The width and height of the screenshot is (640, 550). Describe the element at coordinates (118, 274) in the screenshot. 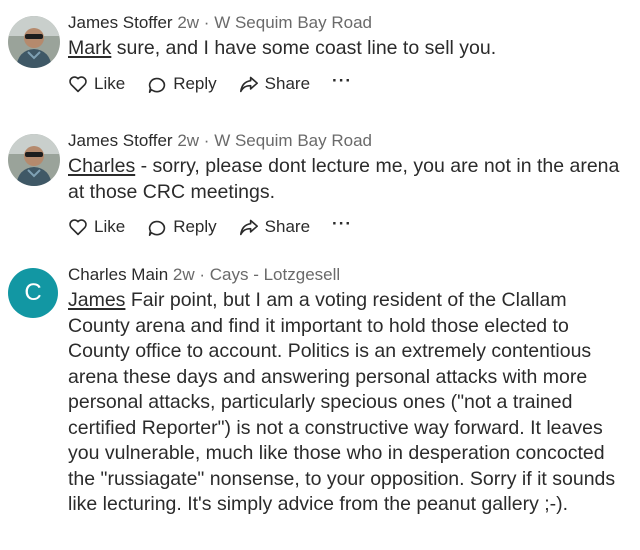

I see `author-name: Charles Main` at that location.